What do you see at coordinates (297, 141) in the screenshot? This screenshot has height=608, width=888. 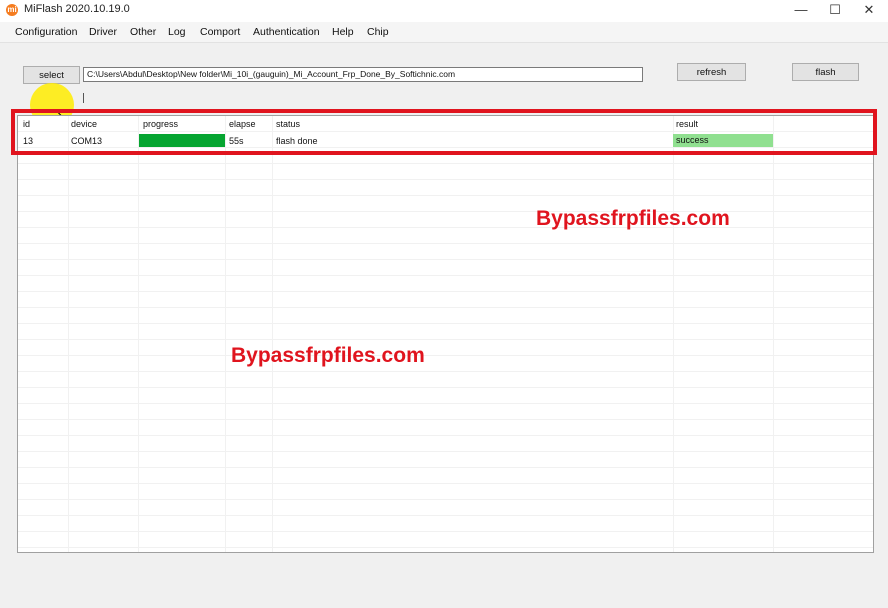 I see `row-status: flash done` at bounding box center [297, 141].